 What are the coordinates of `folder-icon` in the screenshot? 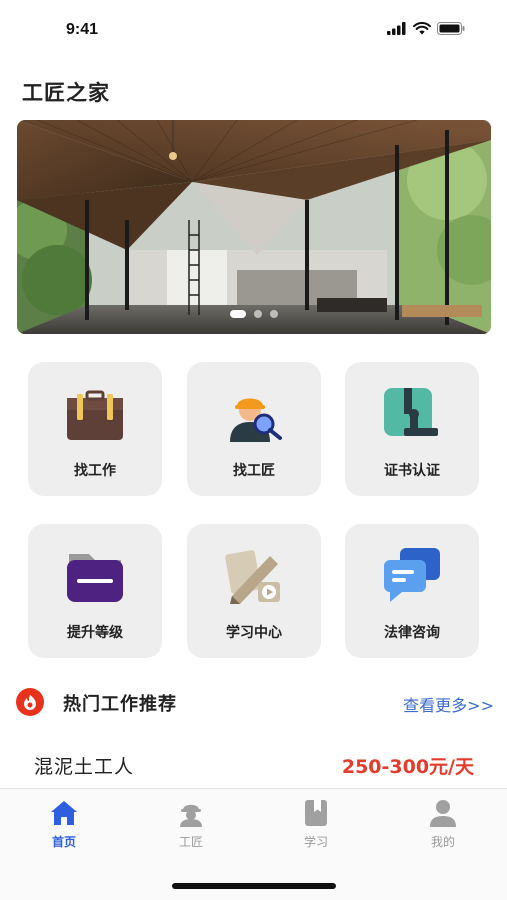 It's located at (95, 578).